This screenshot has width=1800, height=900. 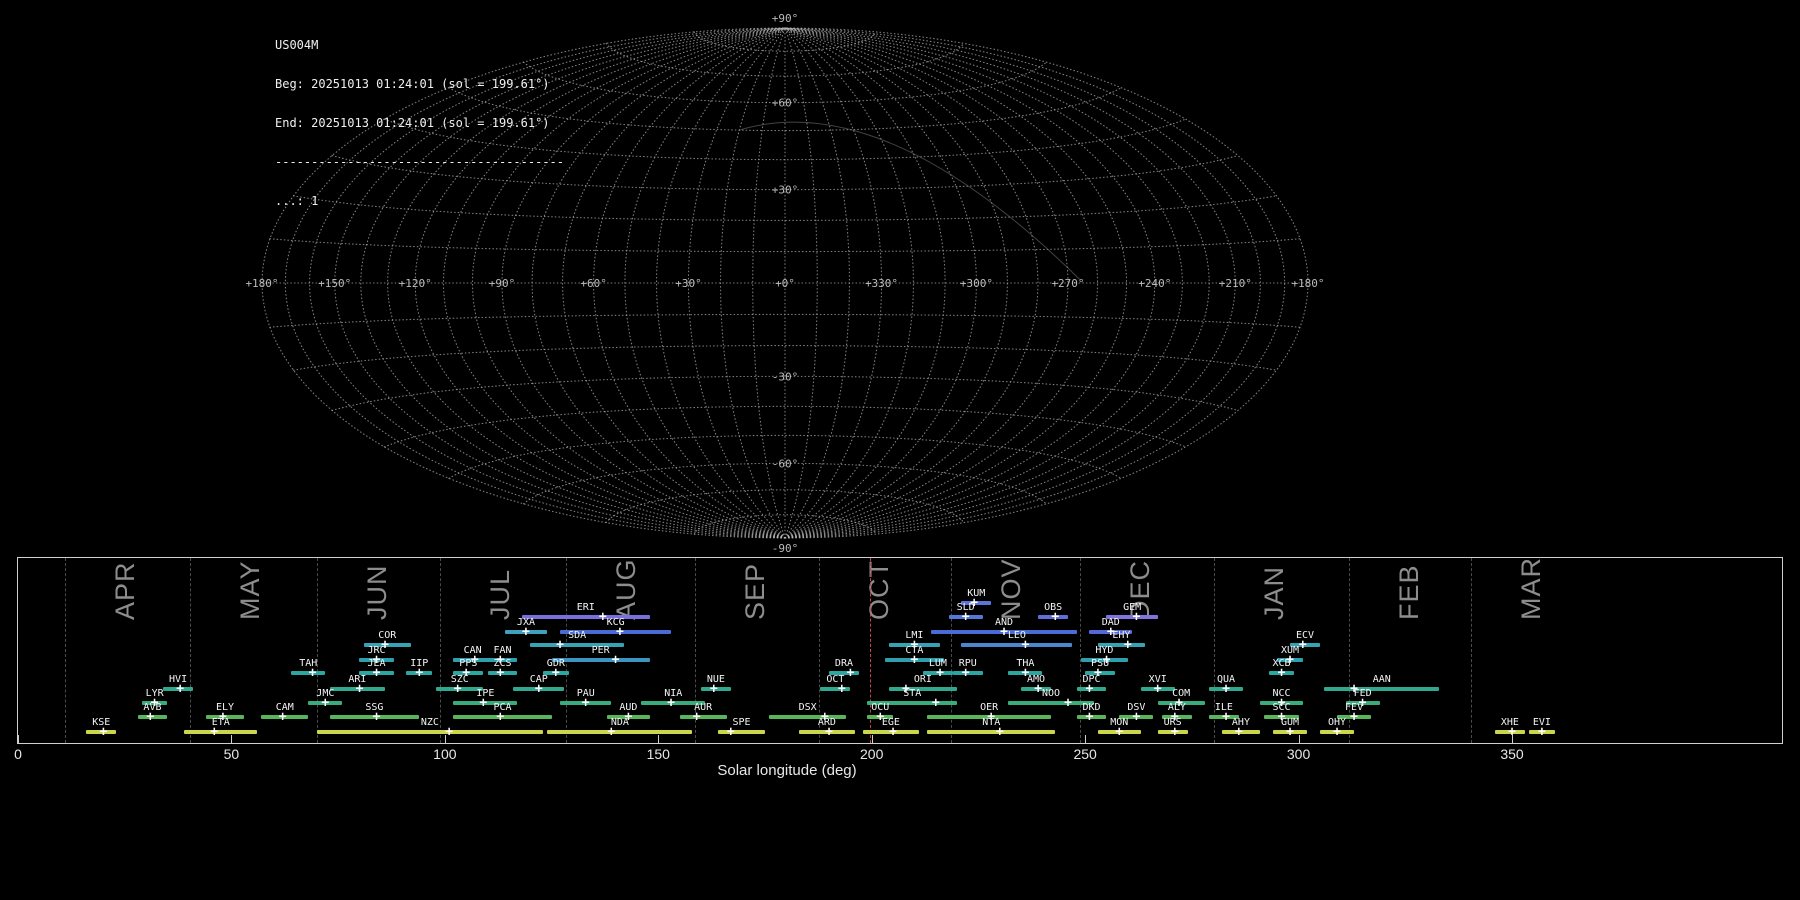 I want to click on month-label: NOV, so click(x=1011, y=589).